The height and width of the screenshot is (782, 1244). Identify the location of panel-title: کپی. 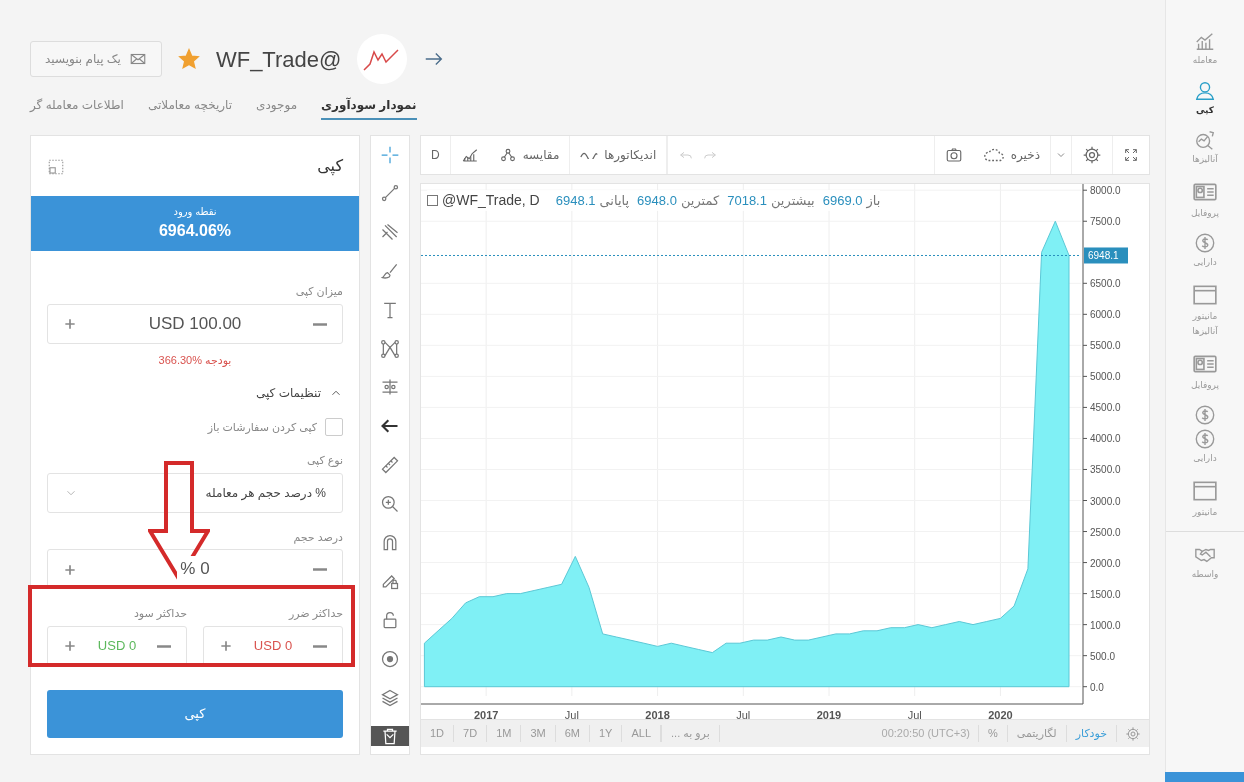
(330, 167).